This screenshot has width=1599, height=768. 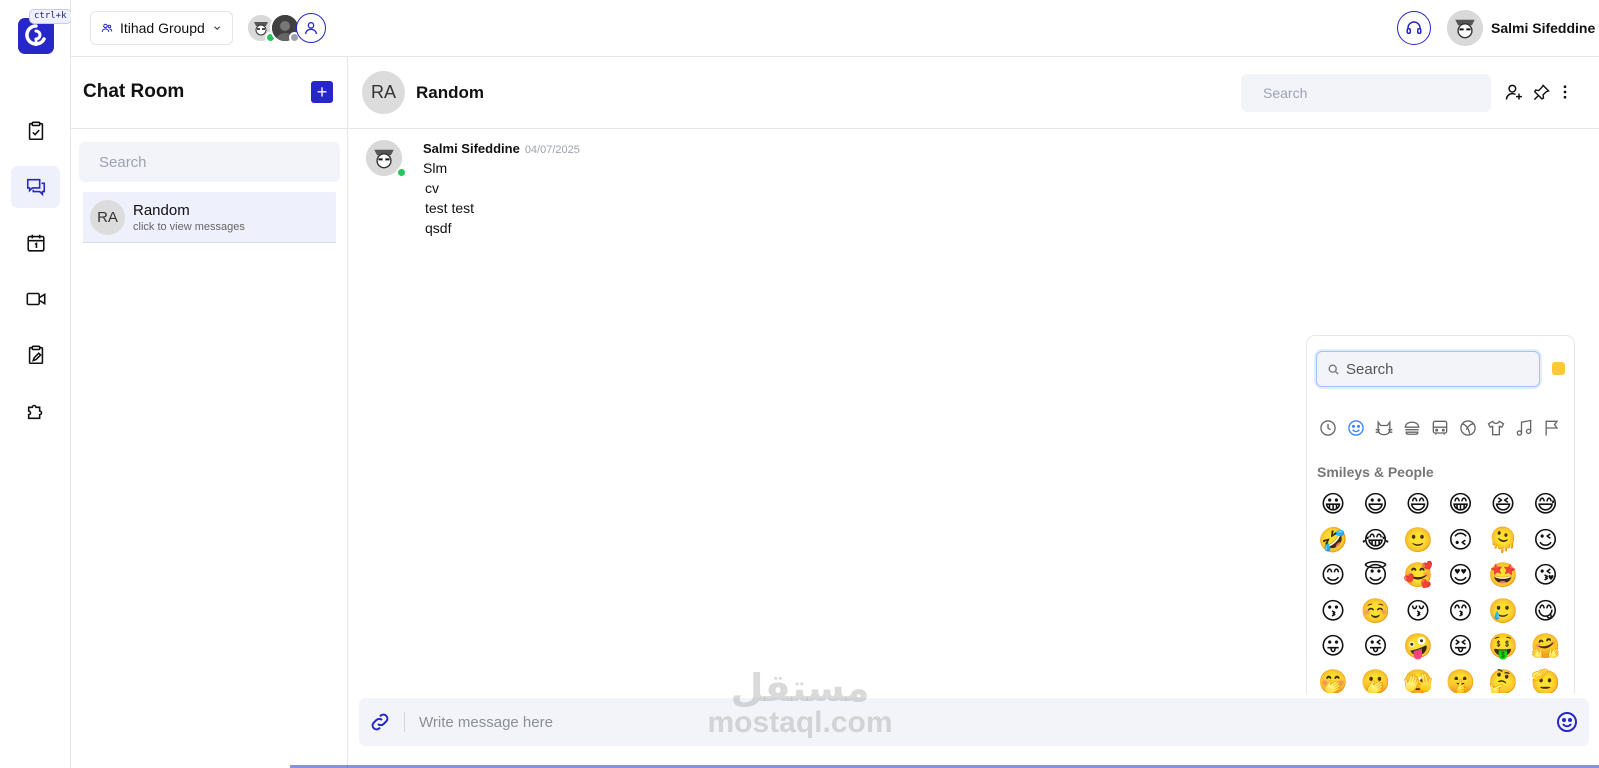 I want to click on support-button, so click(x=1414, y=28).